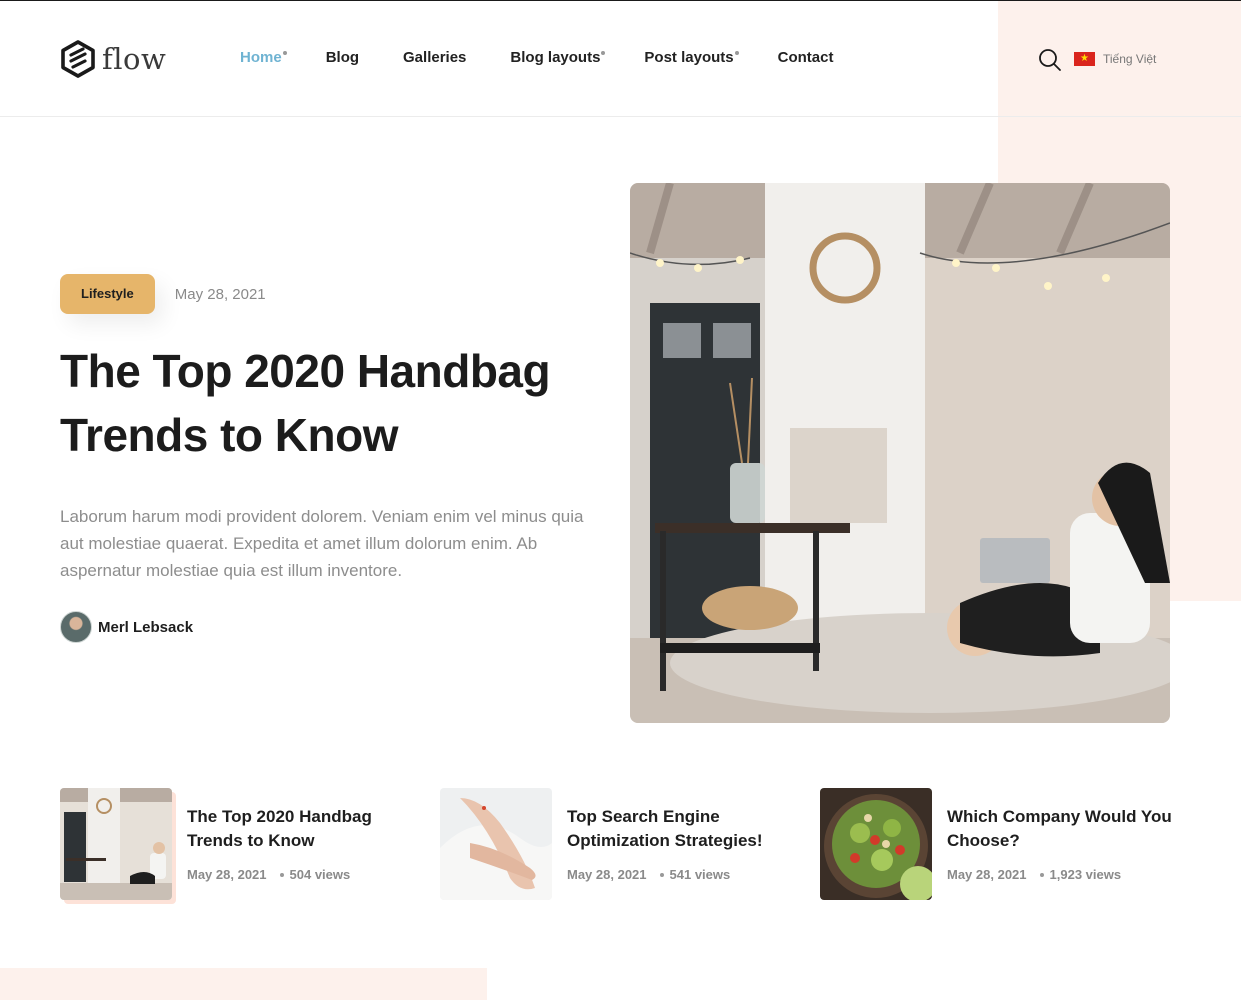 This screenshot has width=1241, height=1000. Describe the element at coordinates (983, 840) in the screenshot. I see `post-title-line: Choose?` at that location.